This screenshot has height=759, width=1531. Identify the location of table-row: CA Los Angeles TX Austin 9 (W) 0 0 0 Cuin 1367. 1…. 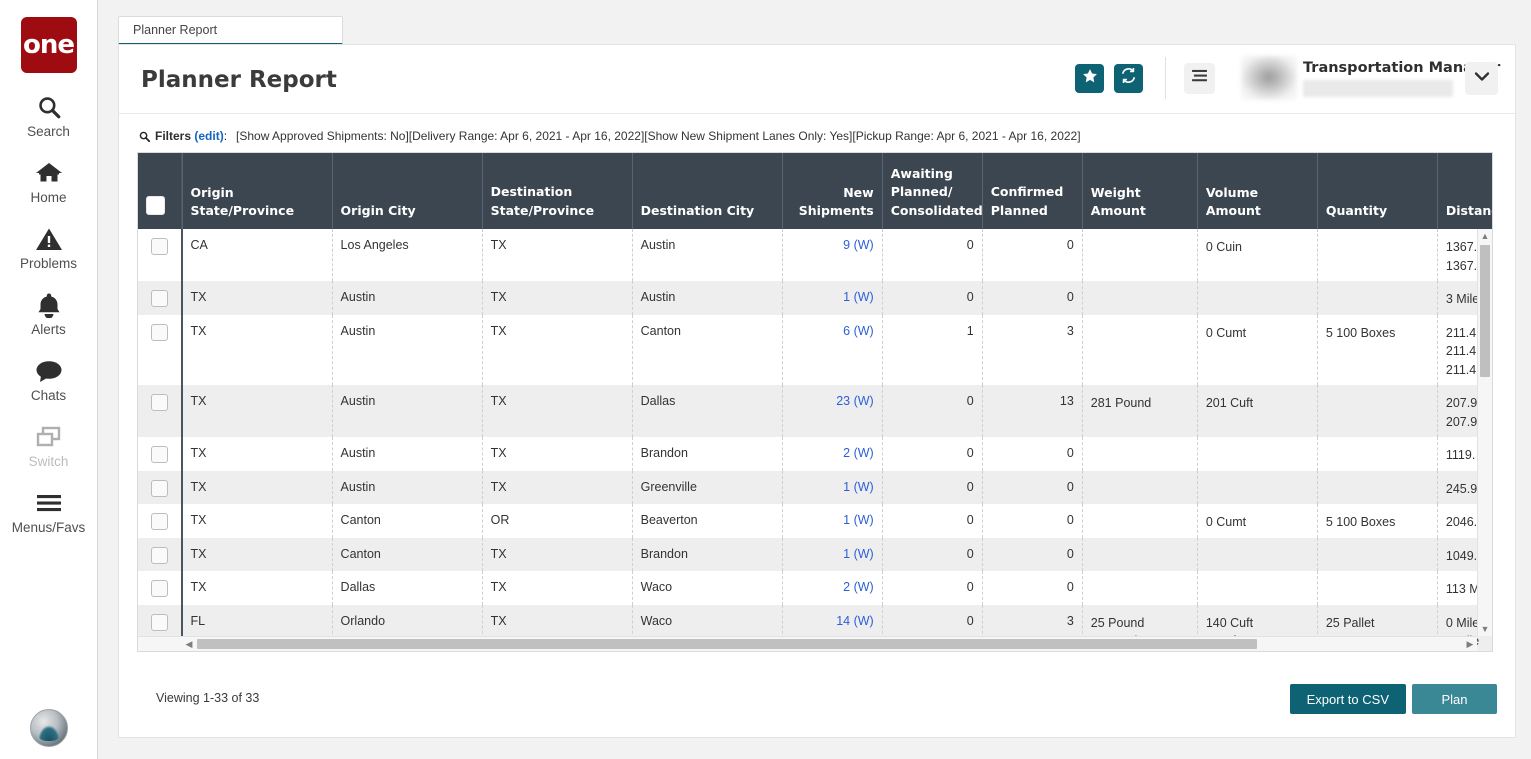
(815, 255).